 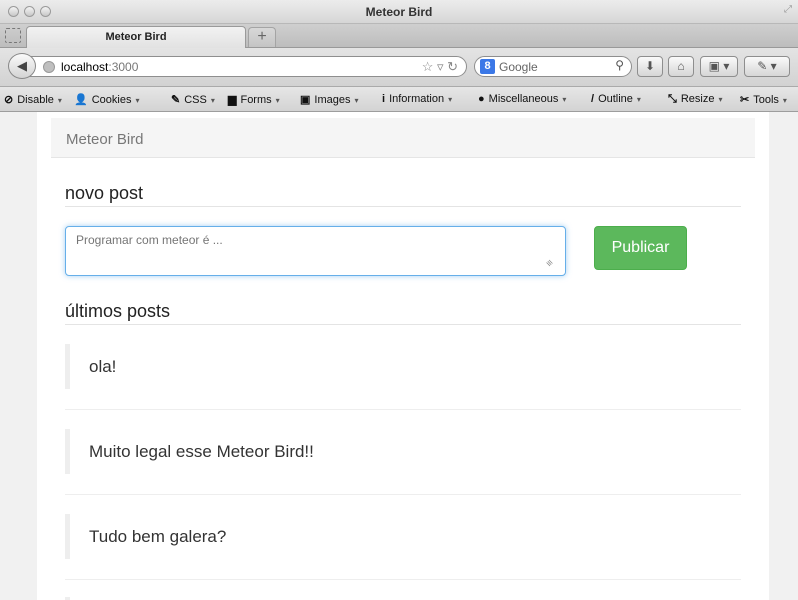 I want to click on address-bar: localhost:3000 ☆ ▿ ↻, so click(x=248, y=66).